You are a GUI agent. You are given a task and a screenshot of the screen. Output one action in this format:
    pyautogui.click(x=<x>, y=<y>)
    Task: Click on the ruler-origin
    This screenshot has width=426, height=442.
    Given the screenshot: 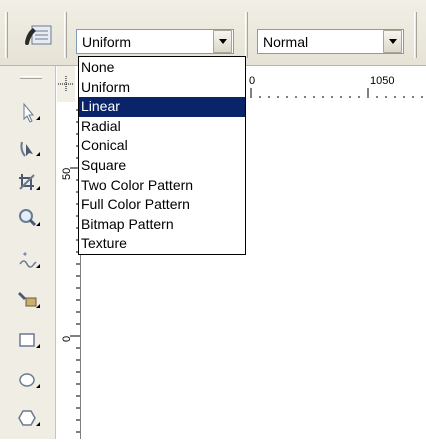 What is the action you would take?
    pyautogui.click(x=66, y=84)
    